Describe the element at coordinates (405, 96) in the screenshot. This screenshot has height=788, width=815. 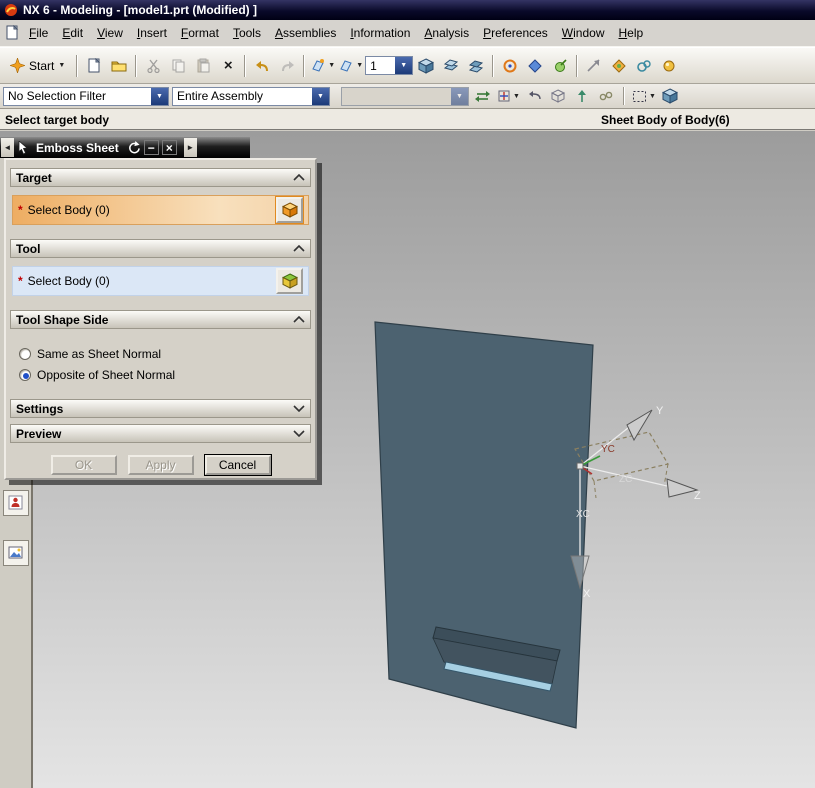
I see `secondary-filter-combo: ▼` at that location.